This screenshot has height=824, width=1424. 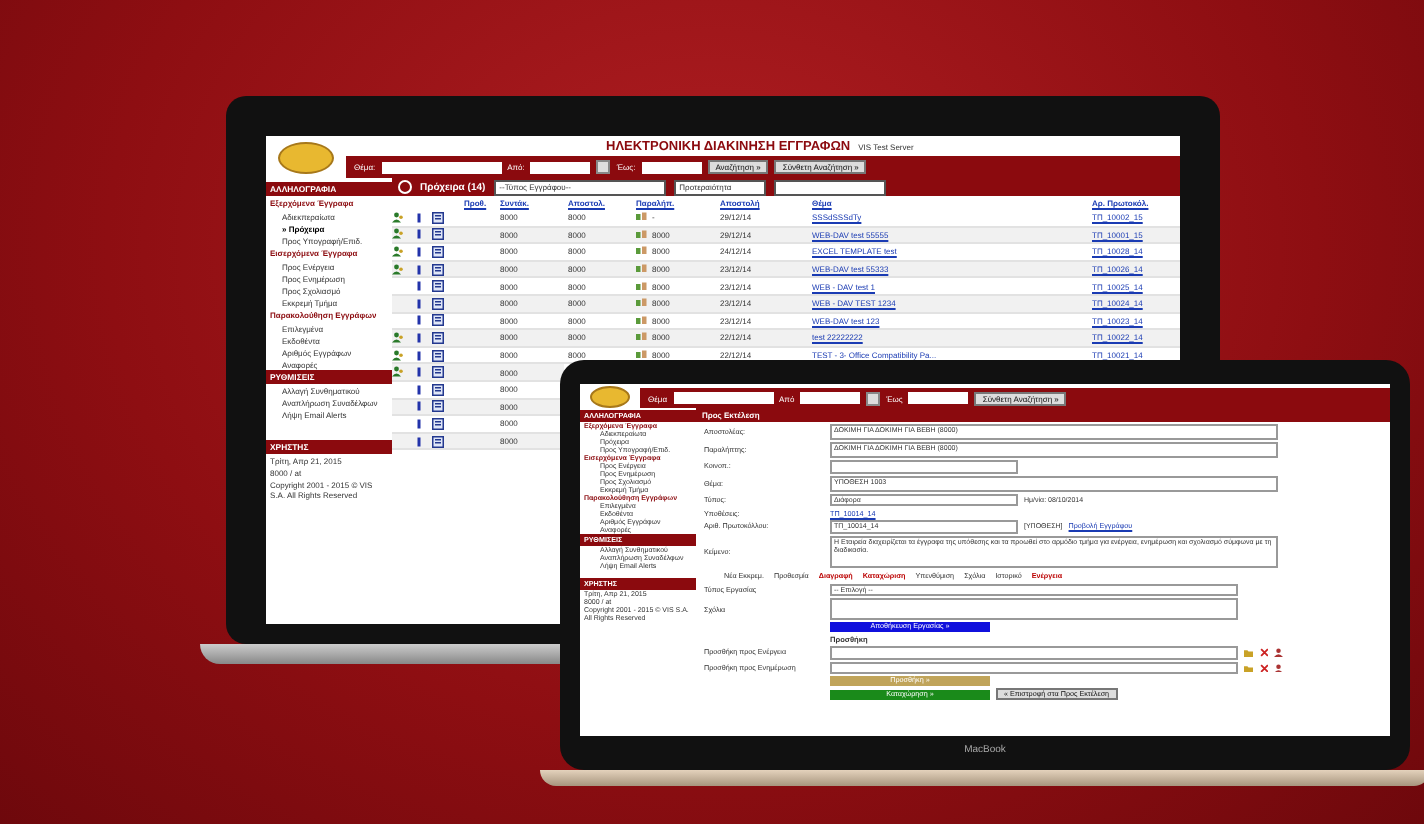 I want to click on filter-select, so click(x=829, y=187).